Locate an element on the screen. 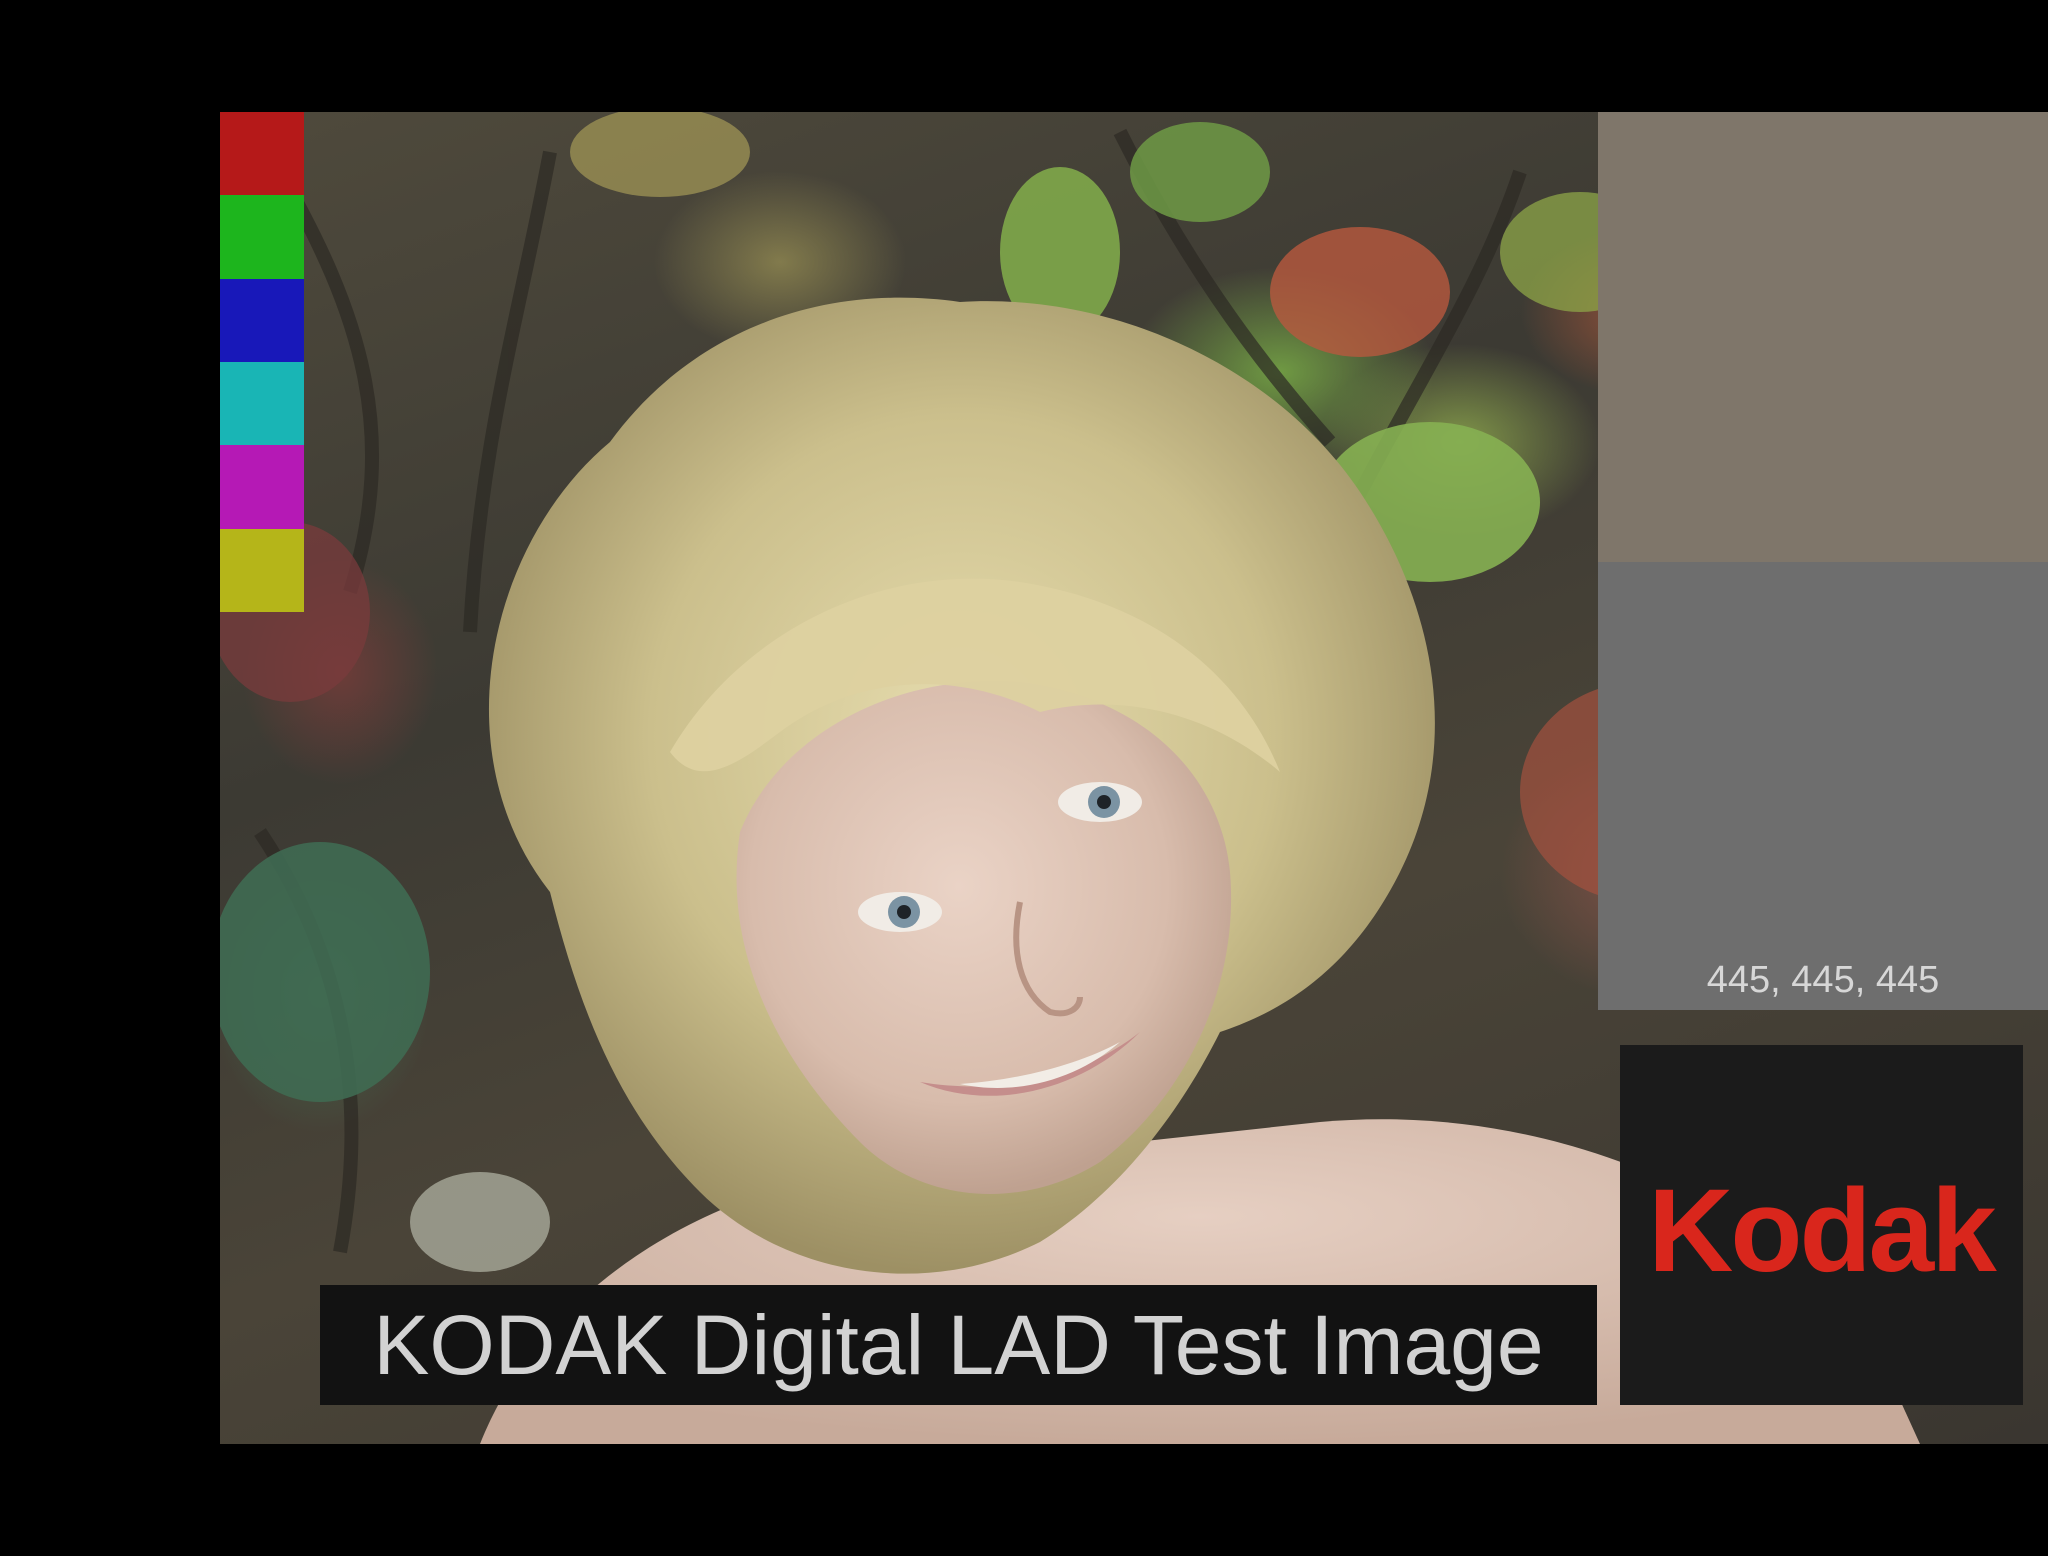 Image resolution: width=2048 pixels, height=1556 pixels. caption-text: KODAK Digital LAD Test Image is located at coordinates (958, 1344).